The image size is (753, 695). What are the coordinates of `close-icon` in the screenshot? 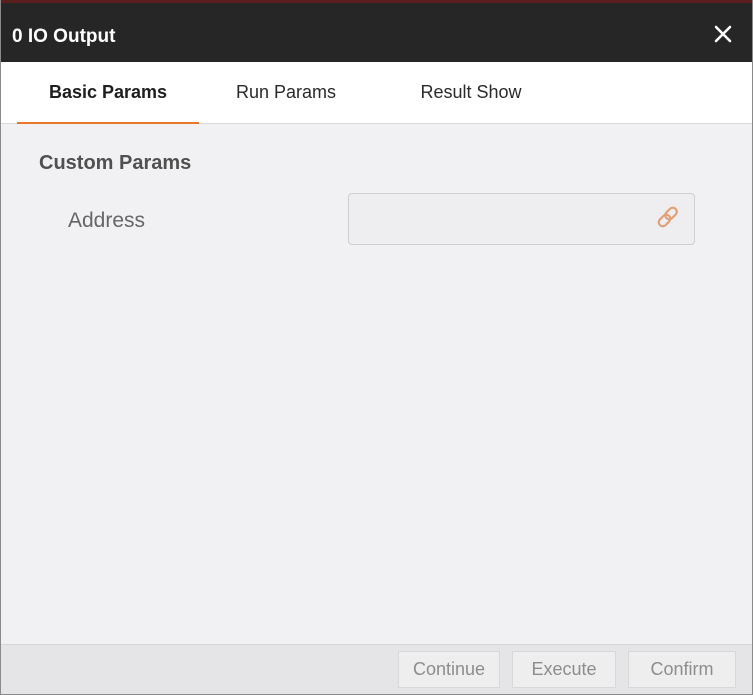 It's located at (723, 34).